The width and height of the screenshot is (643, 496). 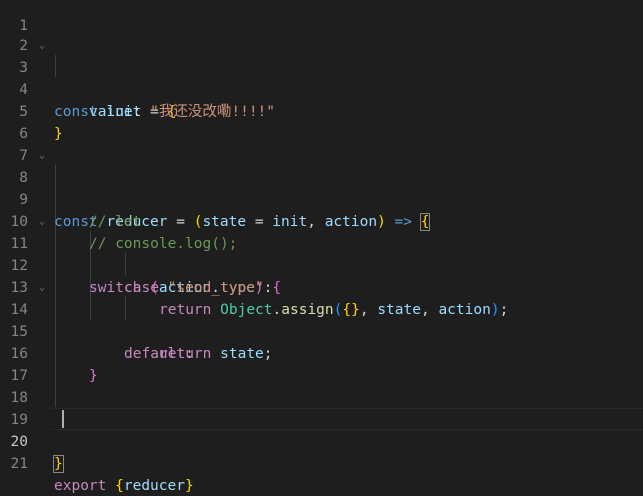 What do you see at coordinates (321, 462) in the screenshot?
I see `code-line-21: 21 export {reducer}` at bounding box center [321, 462].